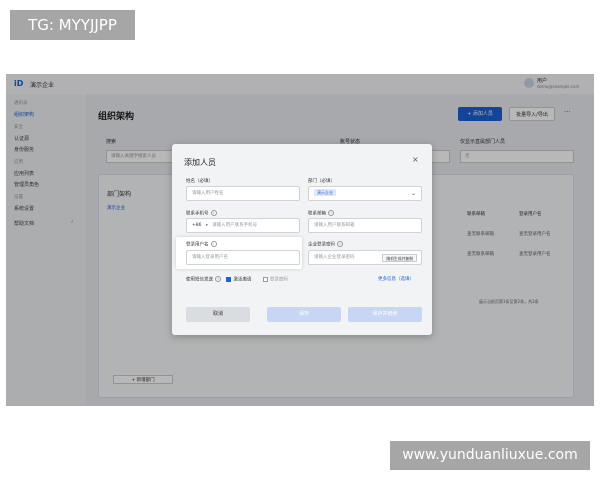  What do you see at coordinates (399, 258) in the screenshot?
I see `generate-password-button: 随机生成并复制` at bounding box center [399, 258].